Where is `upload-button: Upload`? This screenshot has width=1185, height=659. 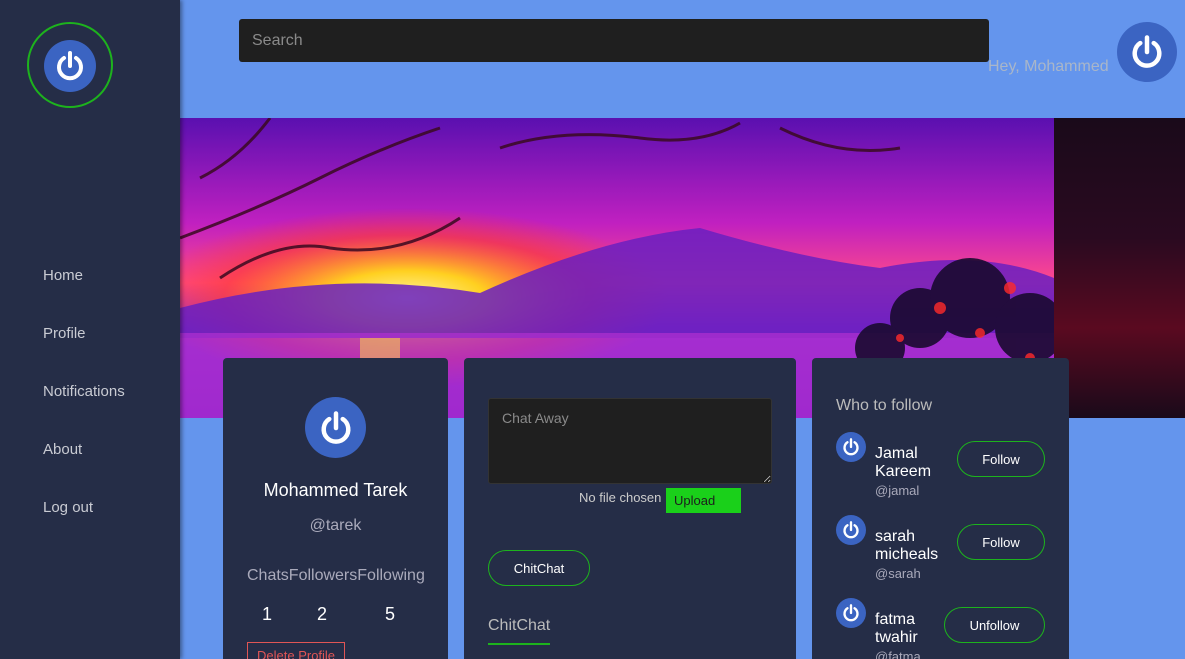
upload-button: Upload is located at coordinates (703, 500).